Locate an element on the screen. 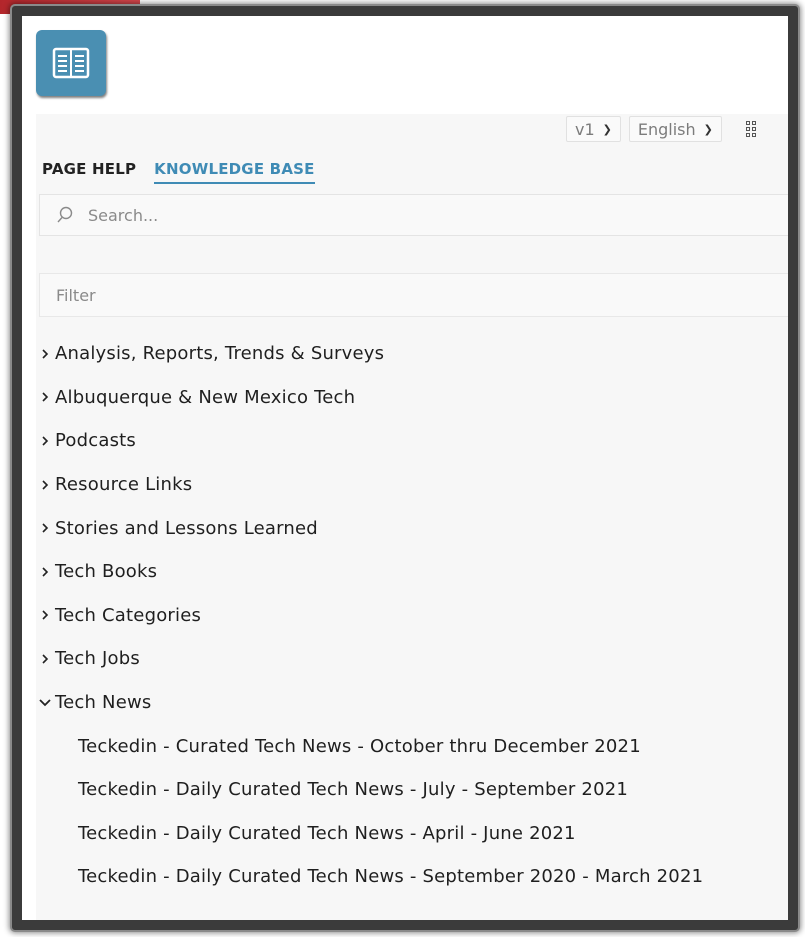 The width and height of the screenshot is (805, 937). language-value: English is located at coordinates (666, 129).